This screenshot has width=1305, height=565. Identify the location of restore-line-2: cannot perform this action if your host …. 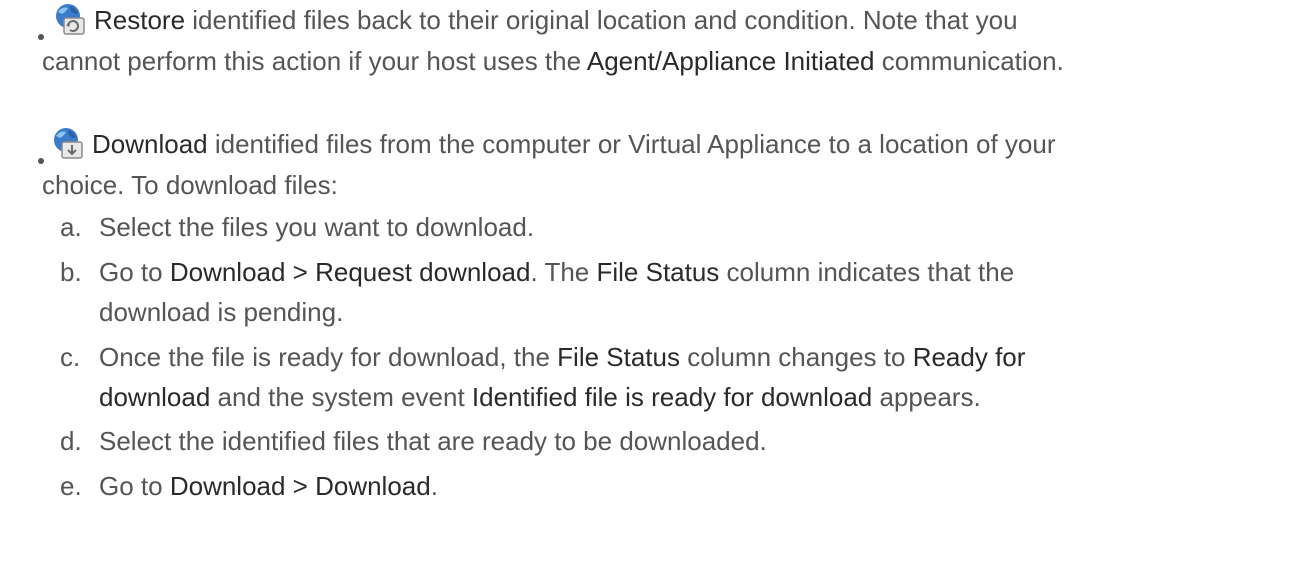
(553, 61).